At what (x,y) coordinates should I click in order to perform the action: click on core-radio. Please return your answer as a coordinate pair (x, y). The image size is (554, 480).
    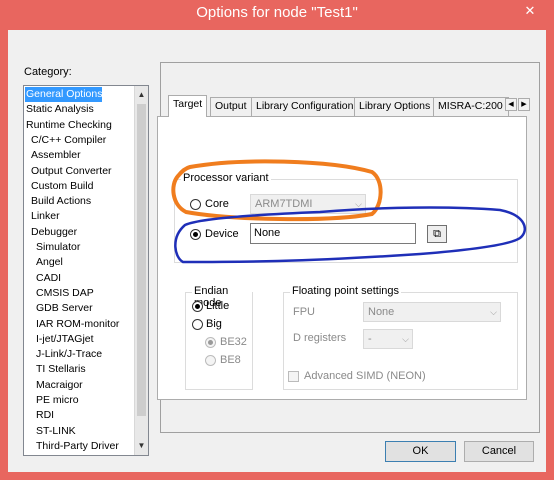
    Looking at the image, I should click on (195, 204).